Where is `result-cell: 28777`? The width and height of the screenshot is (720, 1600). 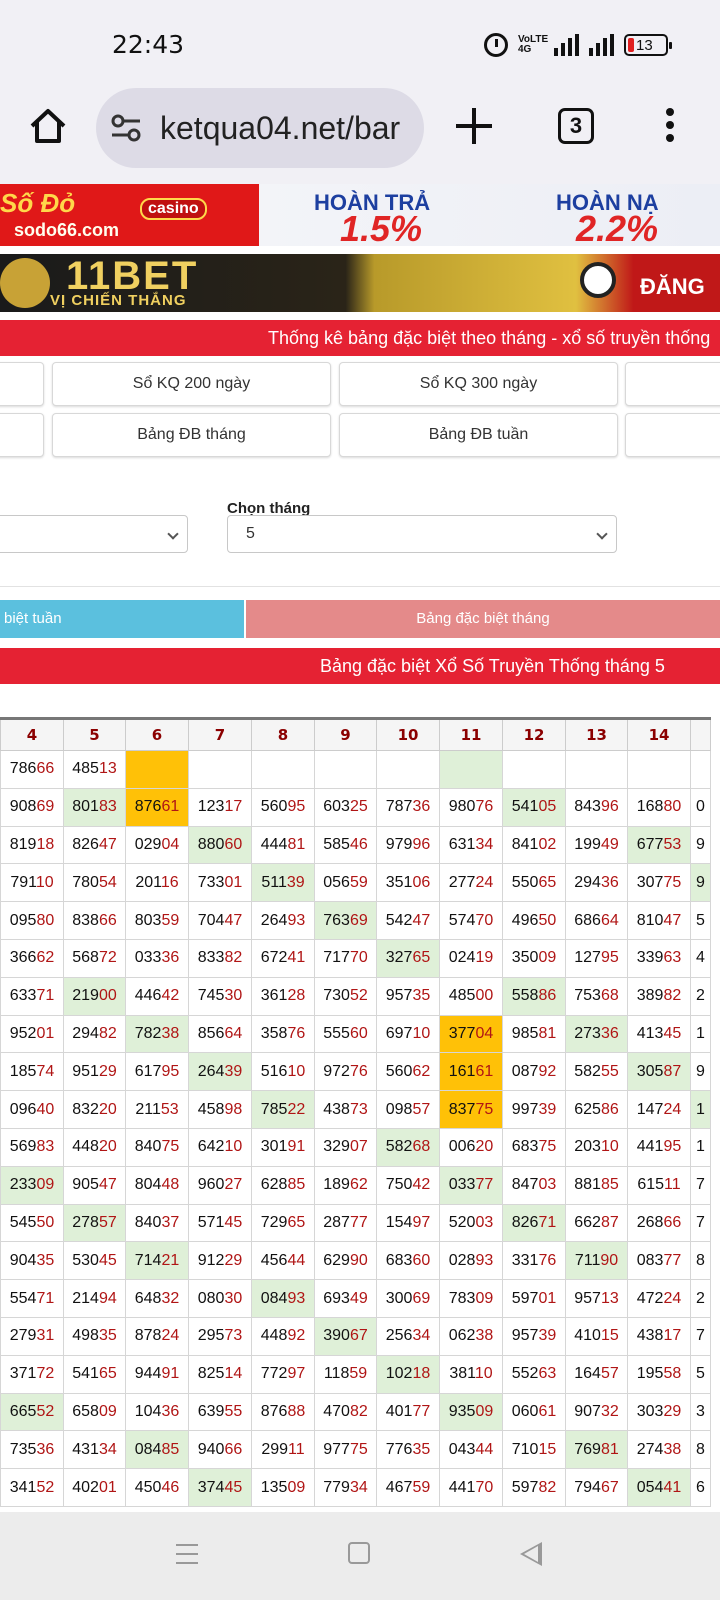 result-cell: 28777 is located at coordinates (345, 1223).